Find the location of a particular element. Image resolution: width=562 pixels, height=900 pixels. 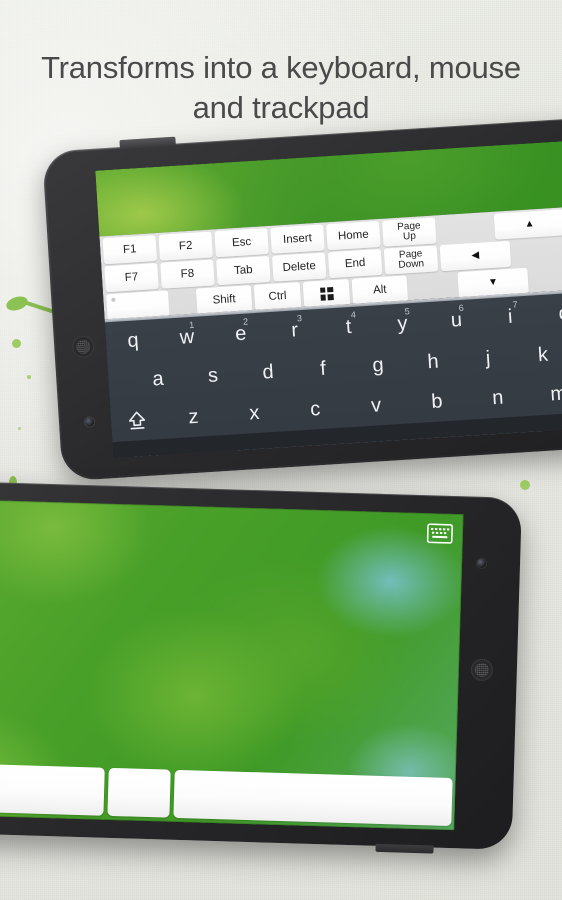

key-u-num: 6 is located at coordinates (461, 308).